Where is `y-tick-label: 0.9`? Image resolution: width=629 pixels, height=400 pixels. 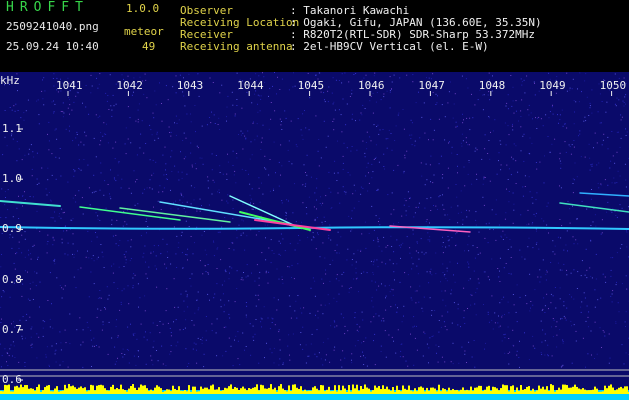 y-tick-label: 0.9 is located at coordinates (12, 229).